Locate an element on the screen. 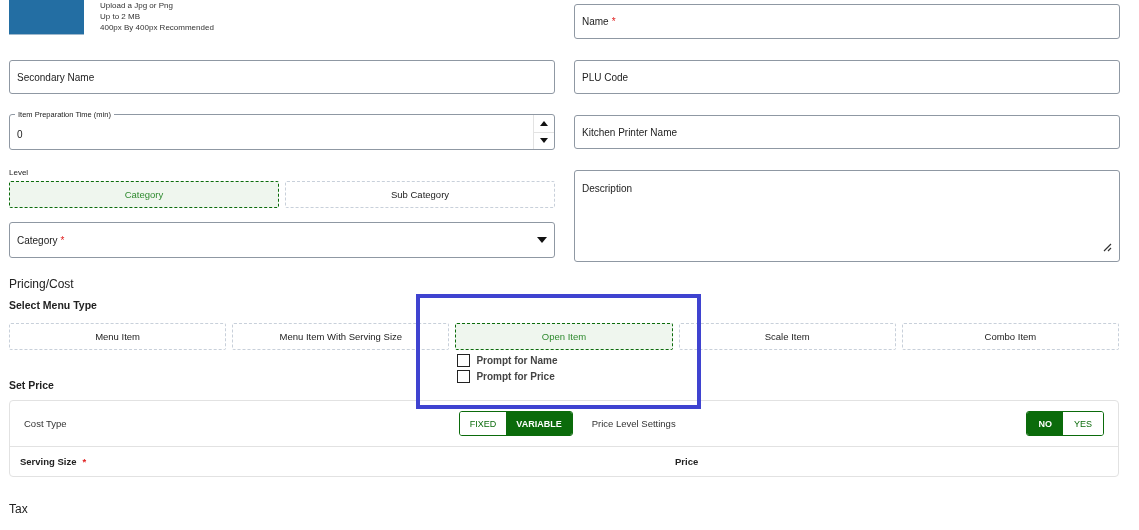 Image resolution: width=1139 pixels, height=530 pixels. resize-handle-icon is located at coordinates (1107, 247).